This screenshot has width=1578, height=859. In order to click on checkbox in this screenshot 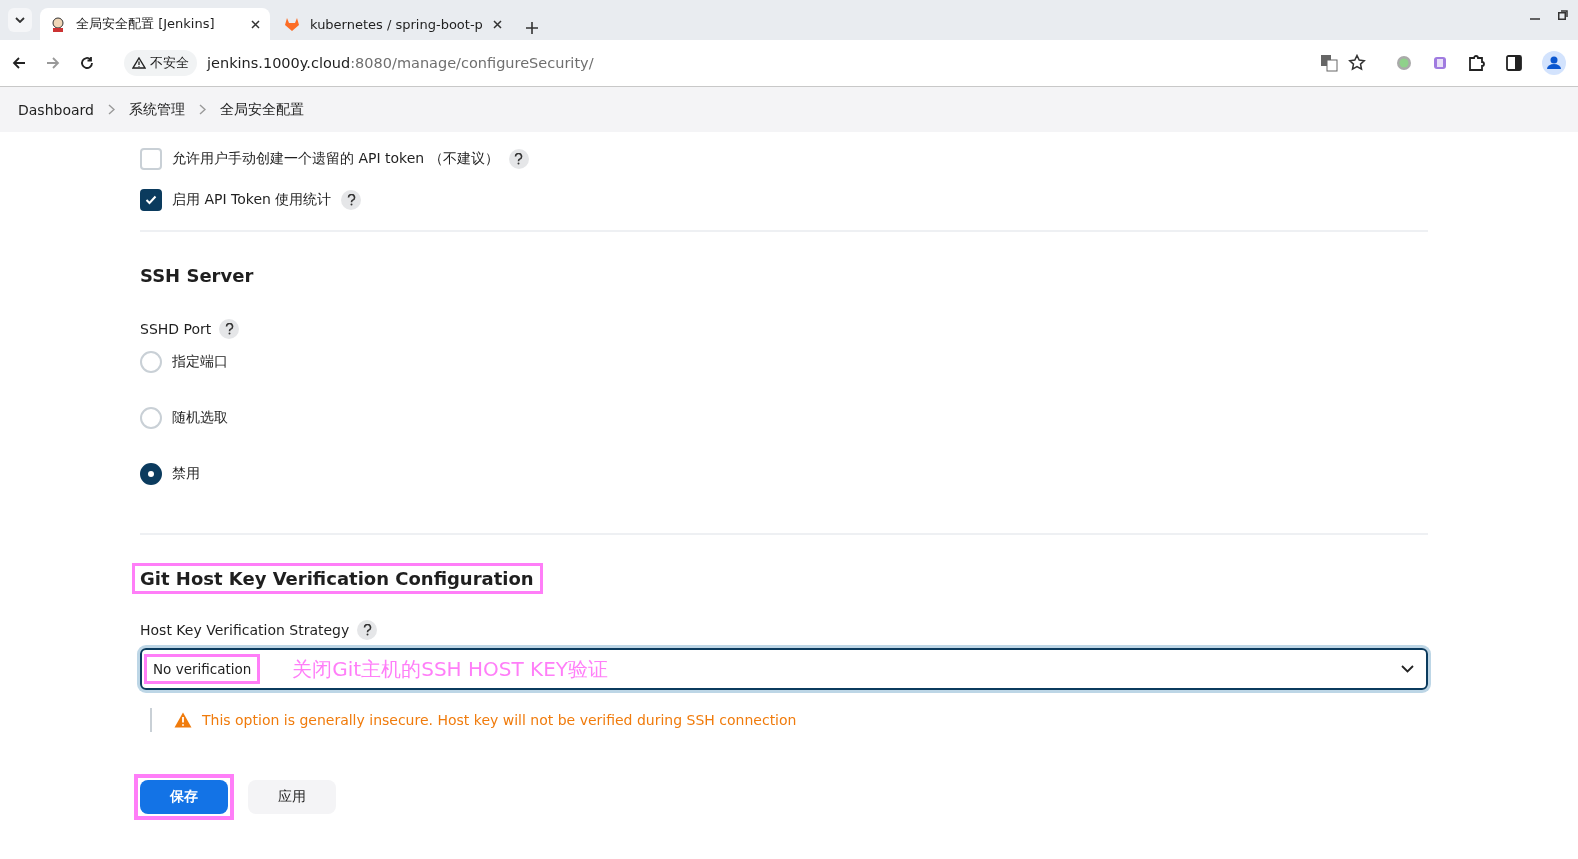, I will do `click(151, 200)`.